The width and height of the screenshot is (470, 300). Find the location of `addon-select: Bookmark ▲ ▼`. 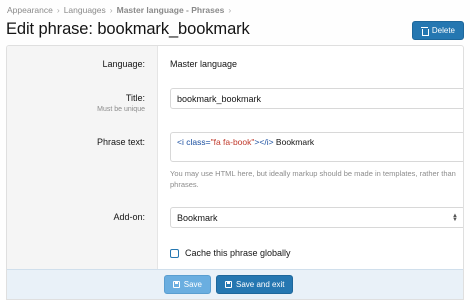

addon-select: Bookmark ▲ ▼ is located at coordinates (316, 217).